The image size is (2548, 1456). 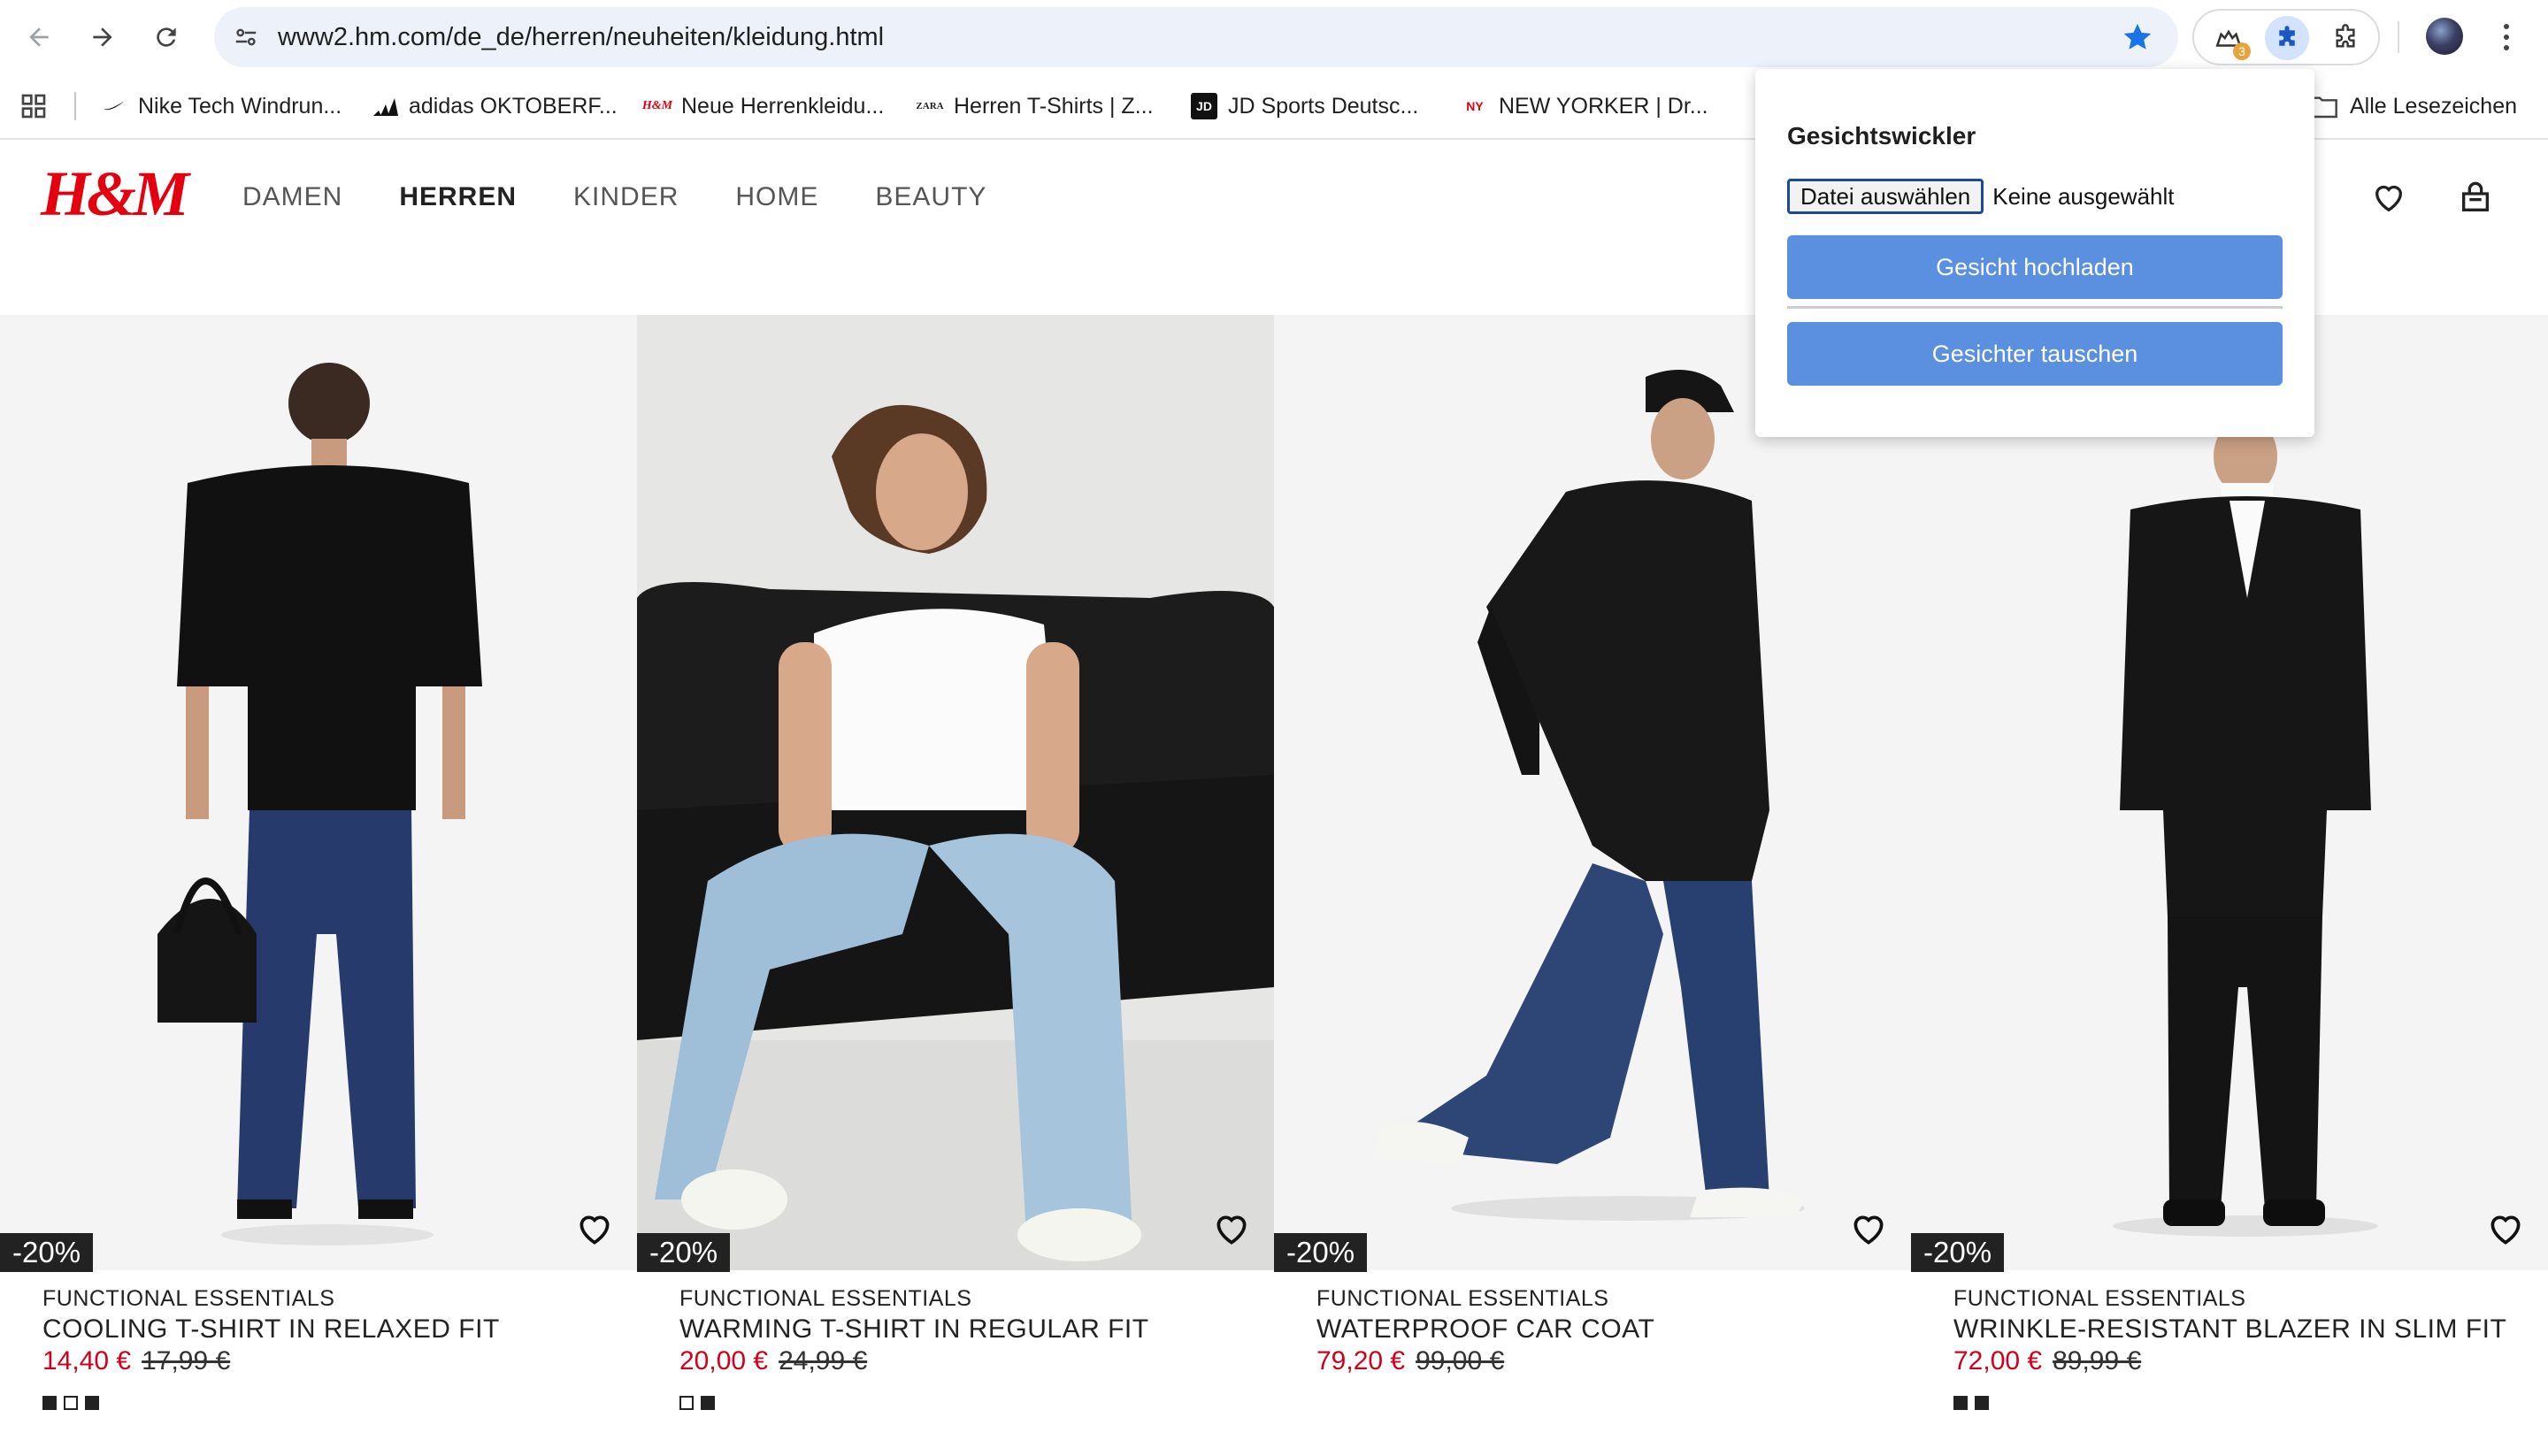 What do you see at coordinates (2035, 267) in the screenshot?
I see `upload-face-button: Gesicht hochladen` at bounding box center [2035, 267].